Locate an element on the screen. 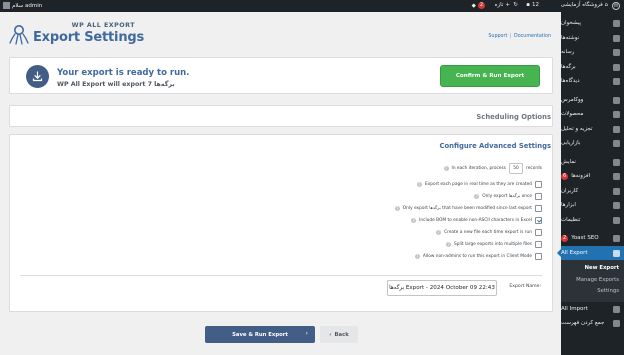 The width and height of the screenshot is (624, 355). admin-bar-comments: ▪ 12 is located at coordinates (532, 5).